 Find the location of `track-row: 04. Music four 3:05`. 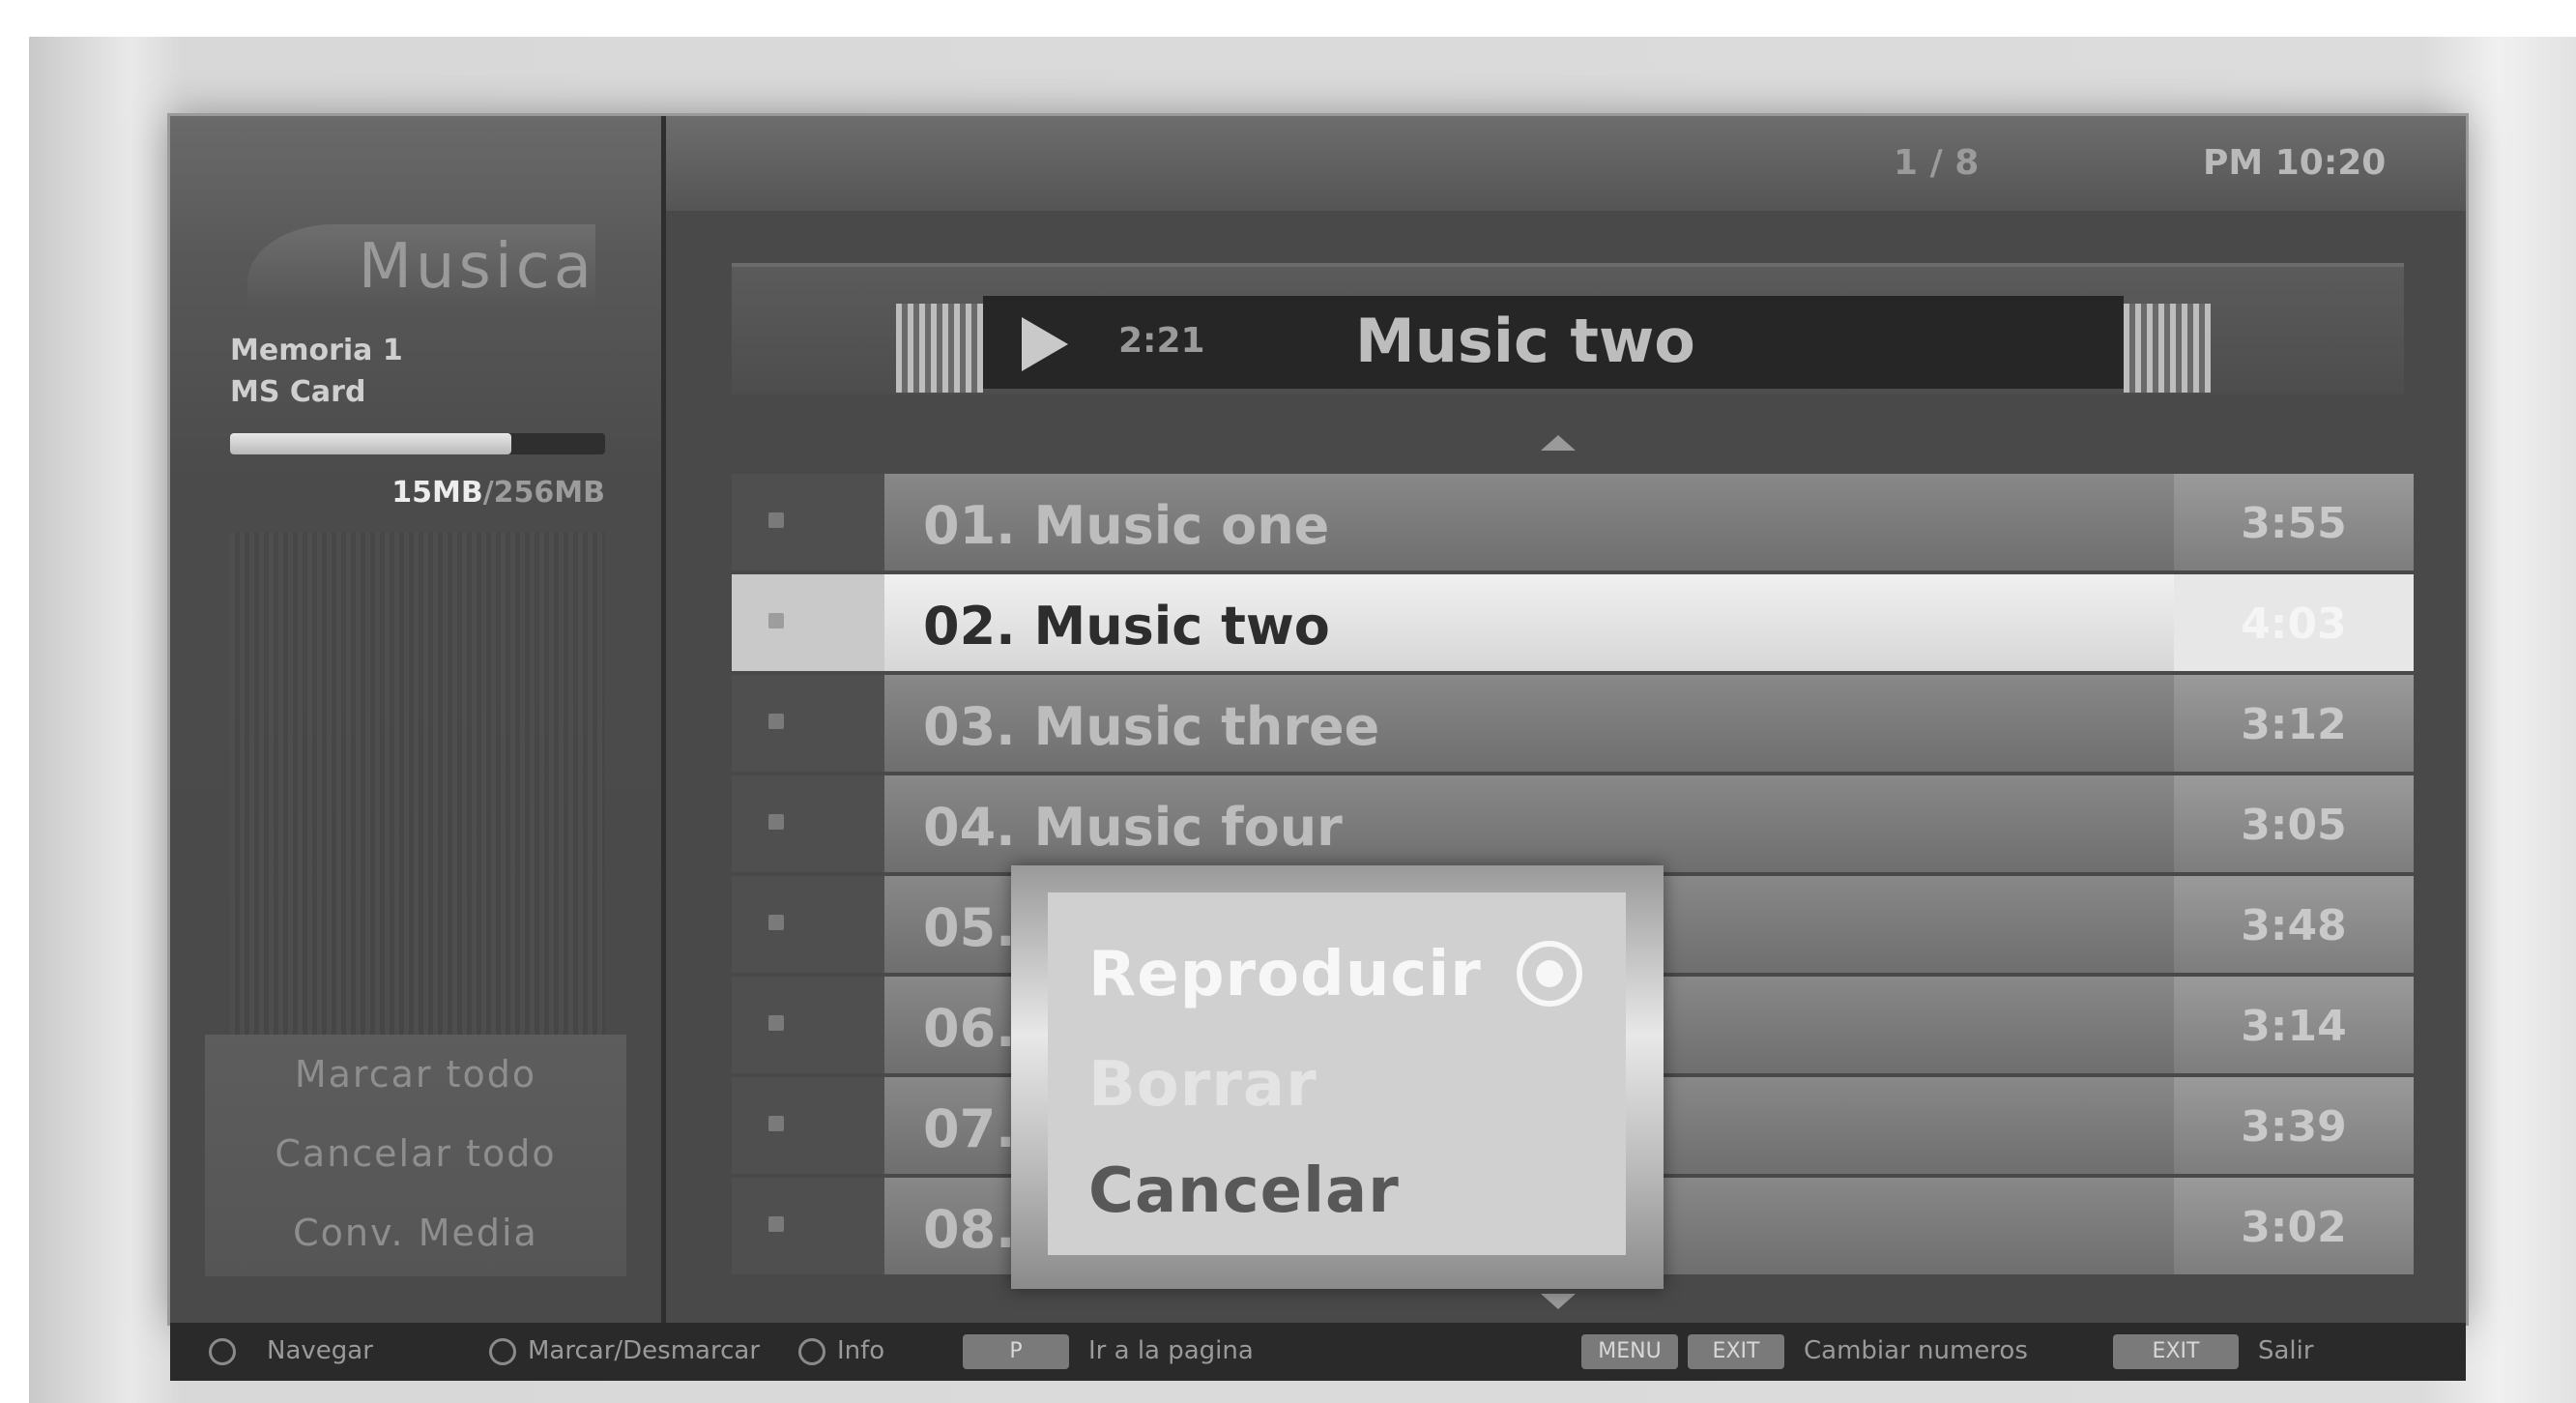

track-row: 04. Music four 3:05 is located at coordinates (1573, 824).